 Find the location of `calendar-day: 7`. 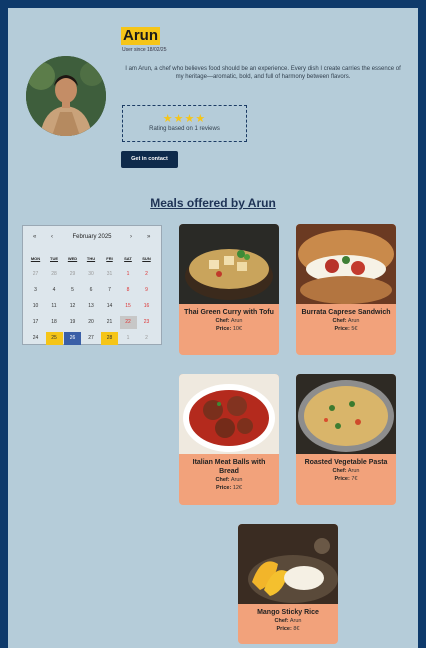

calendar-day: 7 is located at coordinates (109, 290).